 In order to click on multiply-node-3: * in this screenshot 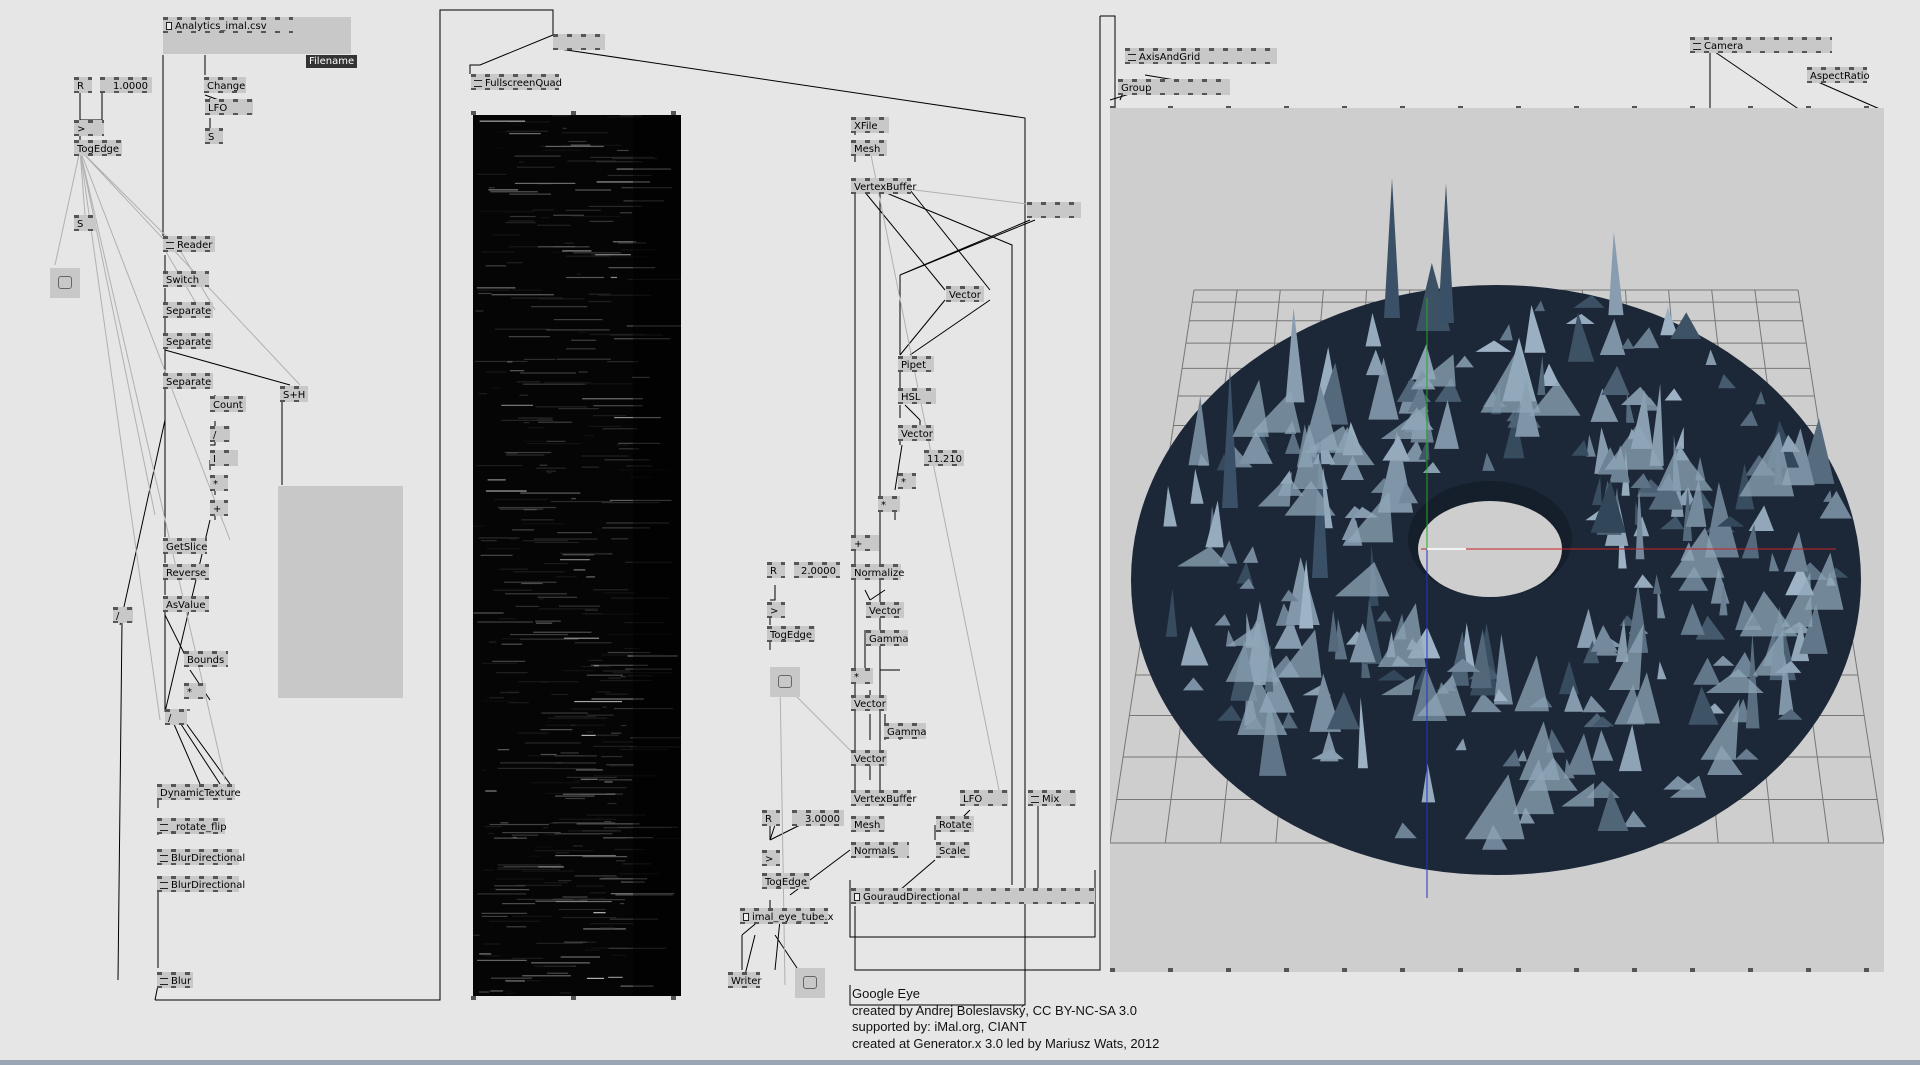, I will do `click(907, 481)`.